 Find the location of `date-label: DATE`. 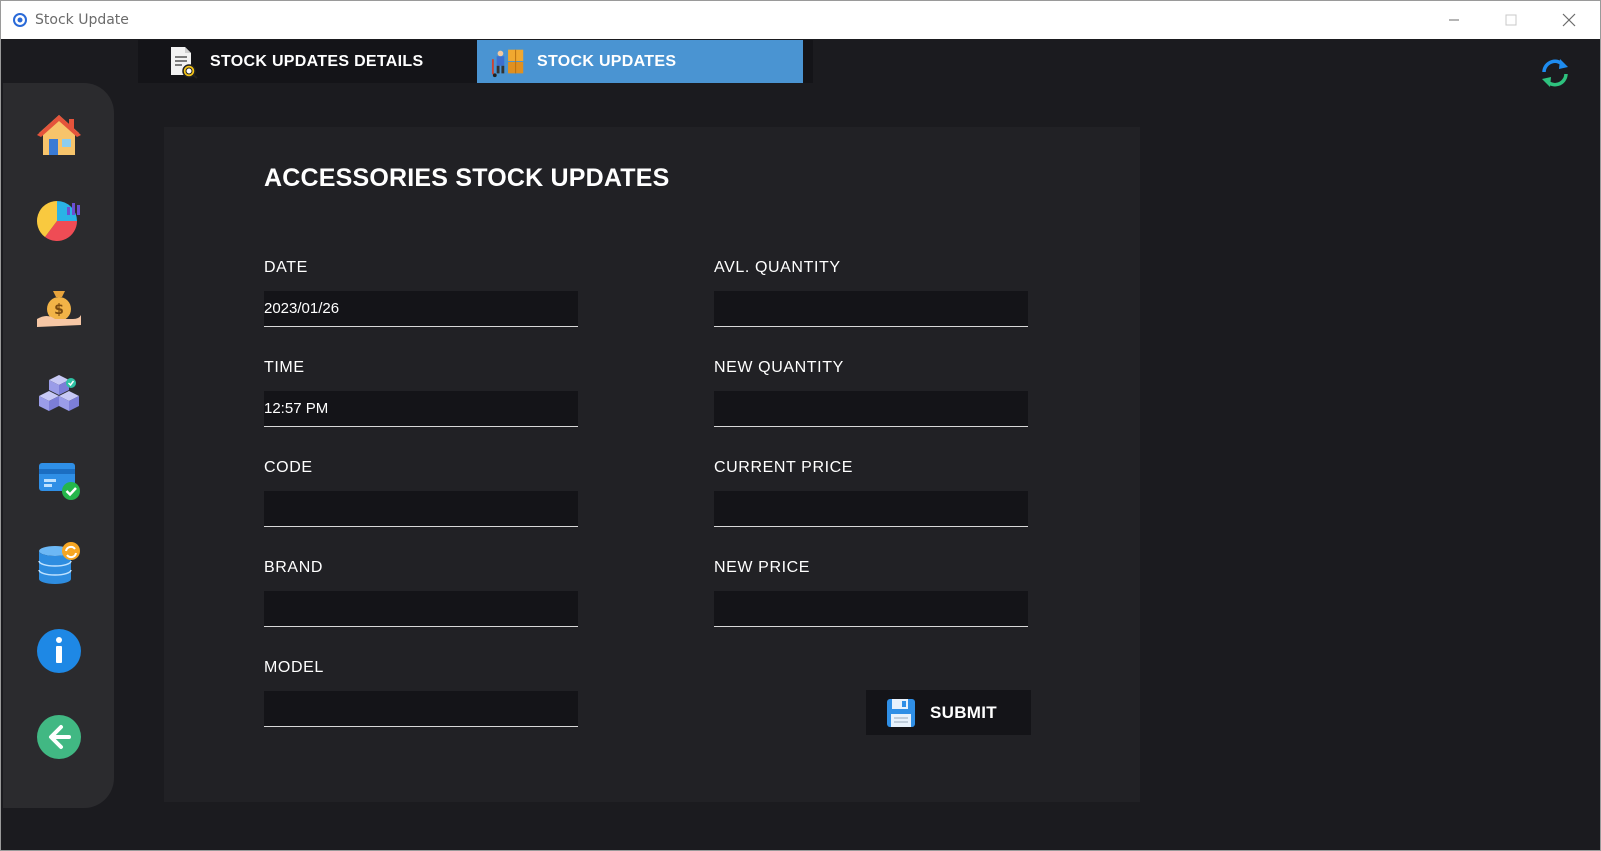

date-label: DATE is located at coordinates (286, 267).